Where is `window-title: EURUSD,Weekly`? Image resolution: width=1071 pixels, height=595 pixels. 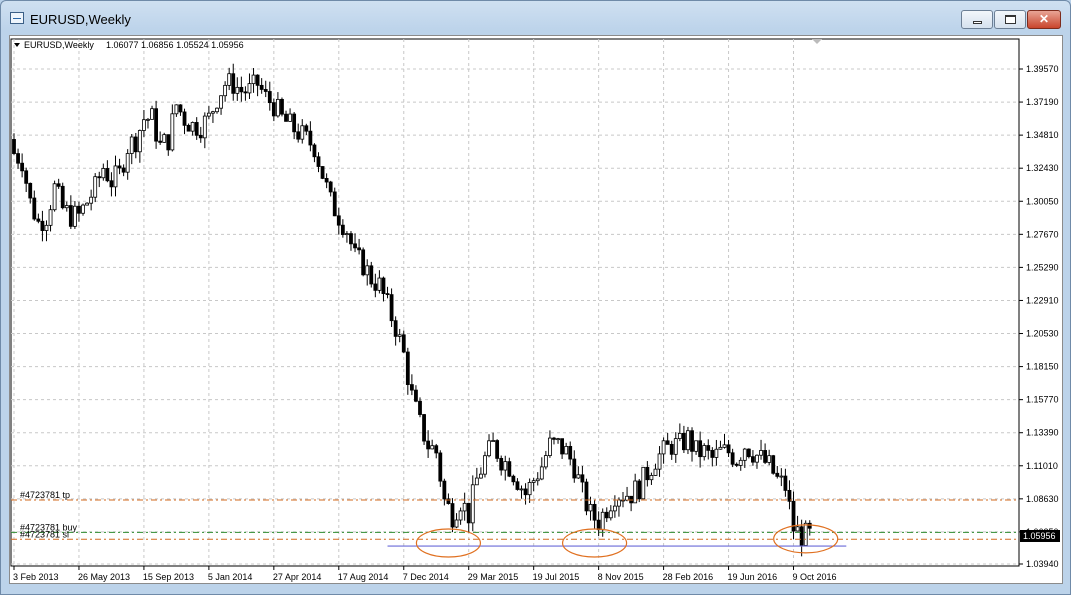
window-title: EURUSD,Weekly is located at coordinates (80, 19).